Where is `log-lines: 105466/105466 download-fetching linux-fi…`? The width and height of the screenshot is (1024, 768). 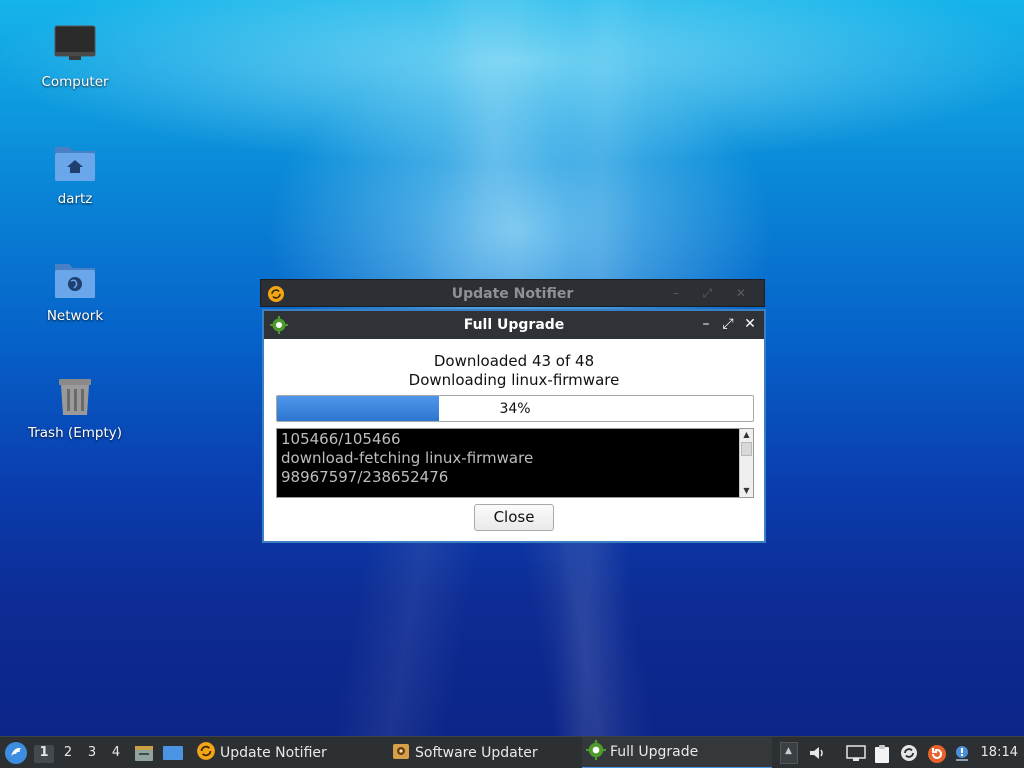 log-lines: 105466/105466 download-fetching linux-fi… is located at coordinates (407, 458).